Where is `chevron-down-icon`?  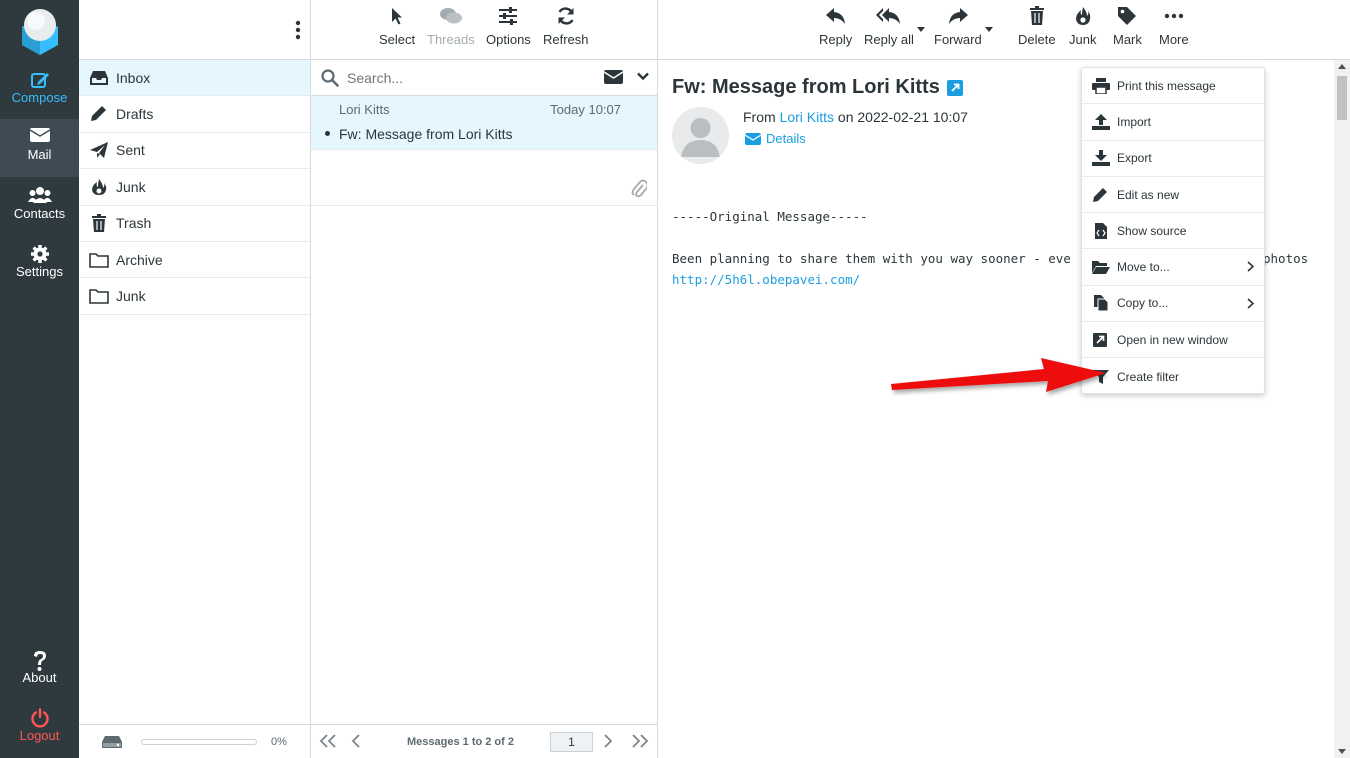 chevron-down-icon is located at coordinates (643, 76).